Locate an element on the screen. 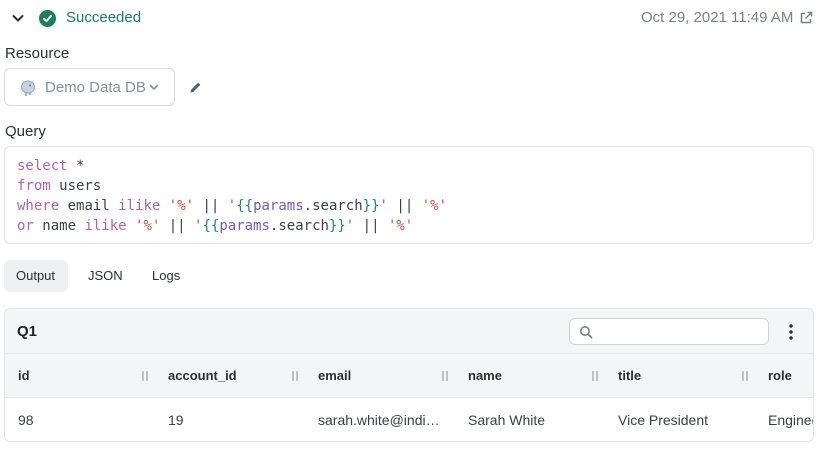 The width and height of the screenshot is (823, 449). column-label: email is located at coordinates (335, 375).